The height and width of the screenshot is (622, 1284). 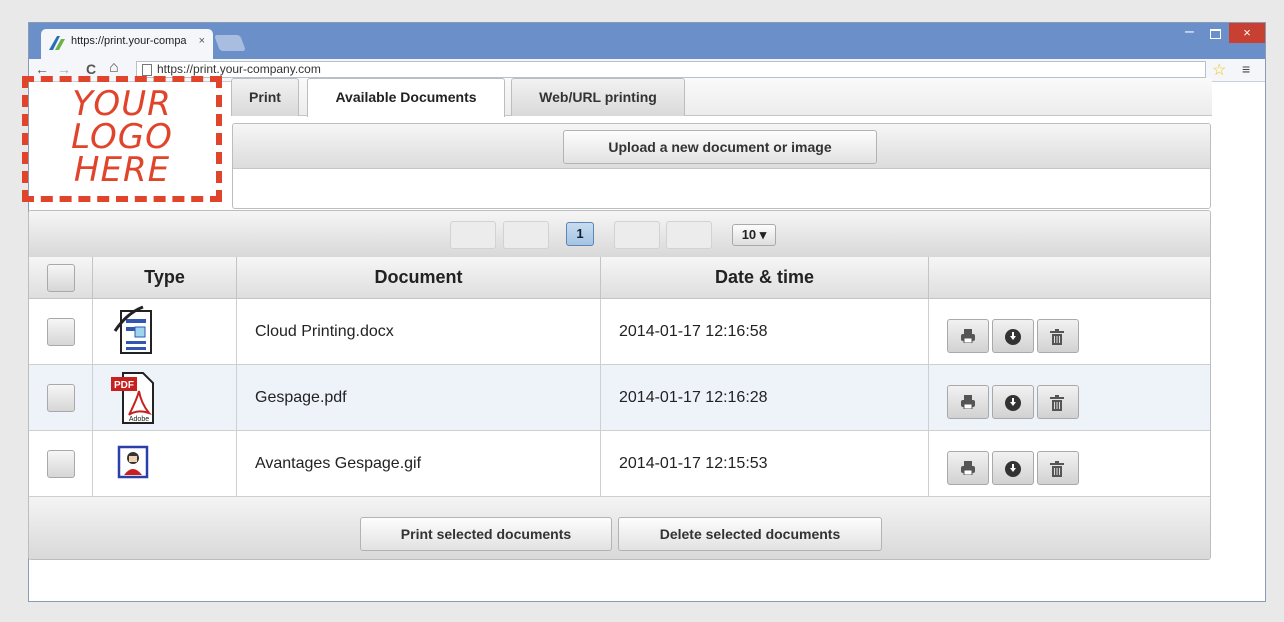 What do you see at coordinates (165, 278) in the screenshot?
I see `header-type: Type` at bounding box center [165, 278].